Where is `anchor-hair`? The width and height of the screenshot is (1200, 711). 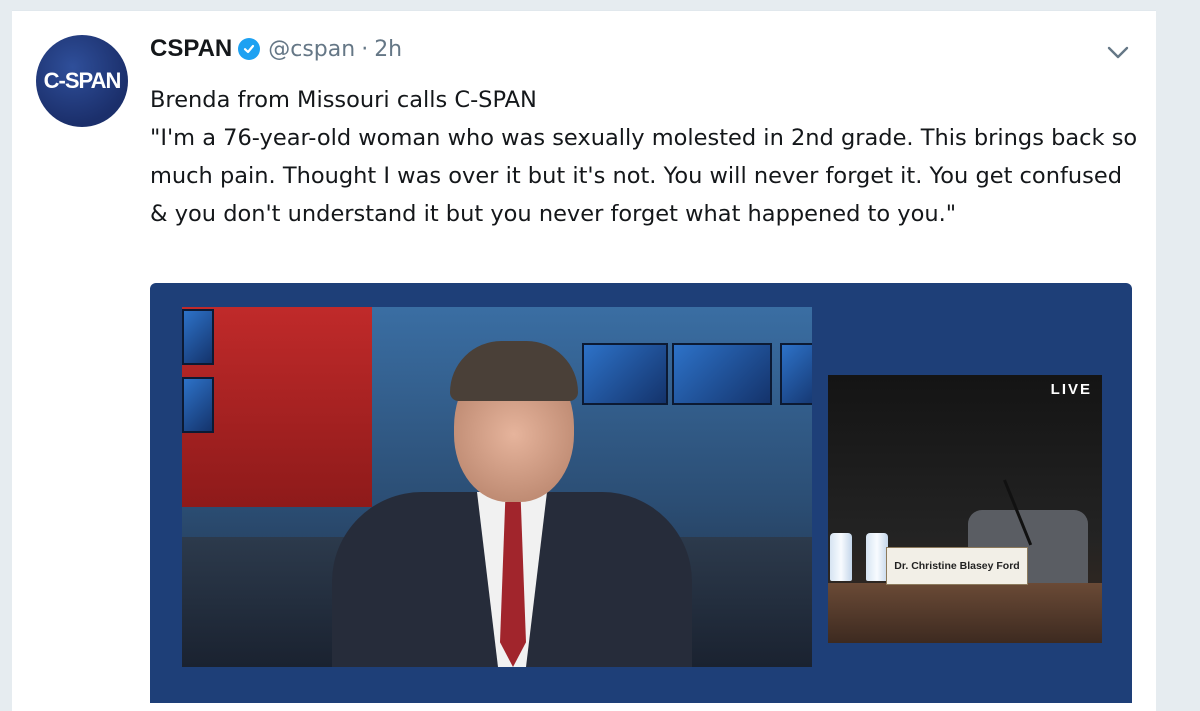
anchor-hair is located at coordinates (514, 371).